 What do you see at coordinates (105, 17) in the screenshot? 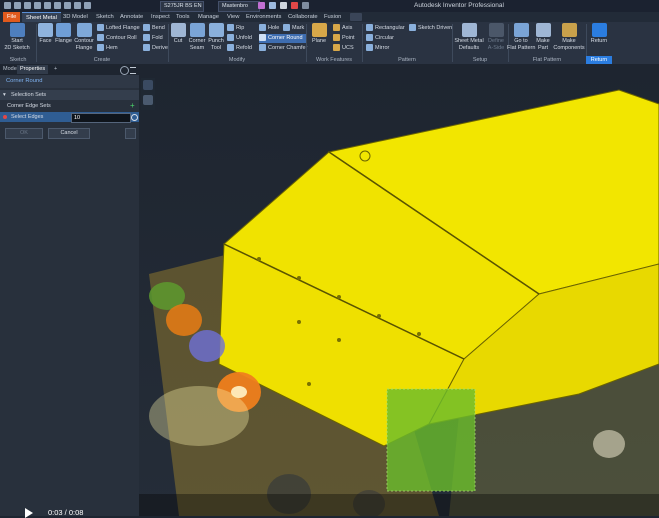
I see `tab-sketch: Sketch` at bounding box center [105, 17].